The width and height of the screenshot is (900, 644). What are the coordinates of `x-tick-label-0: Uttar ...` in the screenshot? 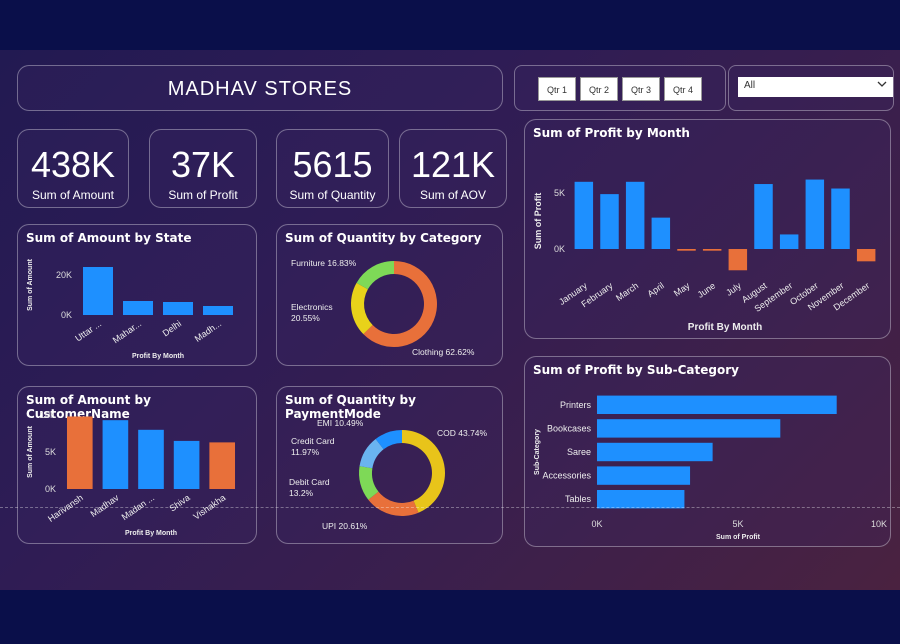 It's located at (88, 330).